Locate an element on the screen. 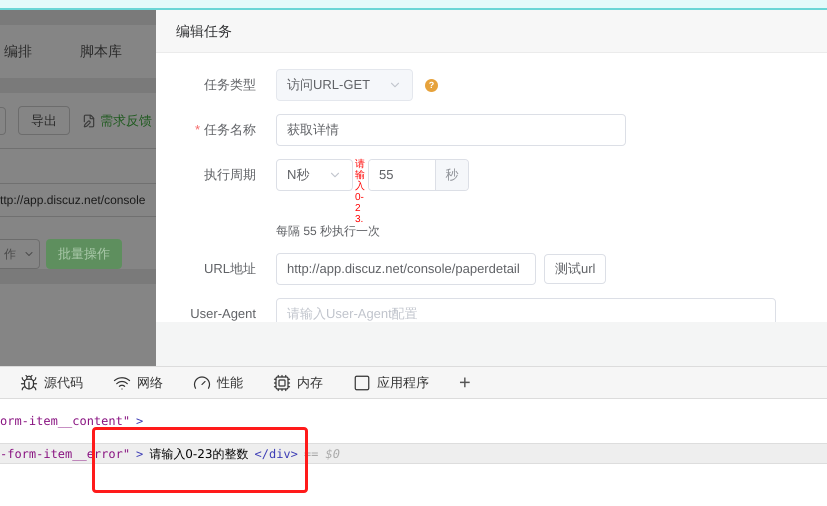 This screenshot has height=506, width=827. url-field: http://app.discuz.net/console/paperdetail is located at coordinates (406, 269).